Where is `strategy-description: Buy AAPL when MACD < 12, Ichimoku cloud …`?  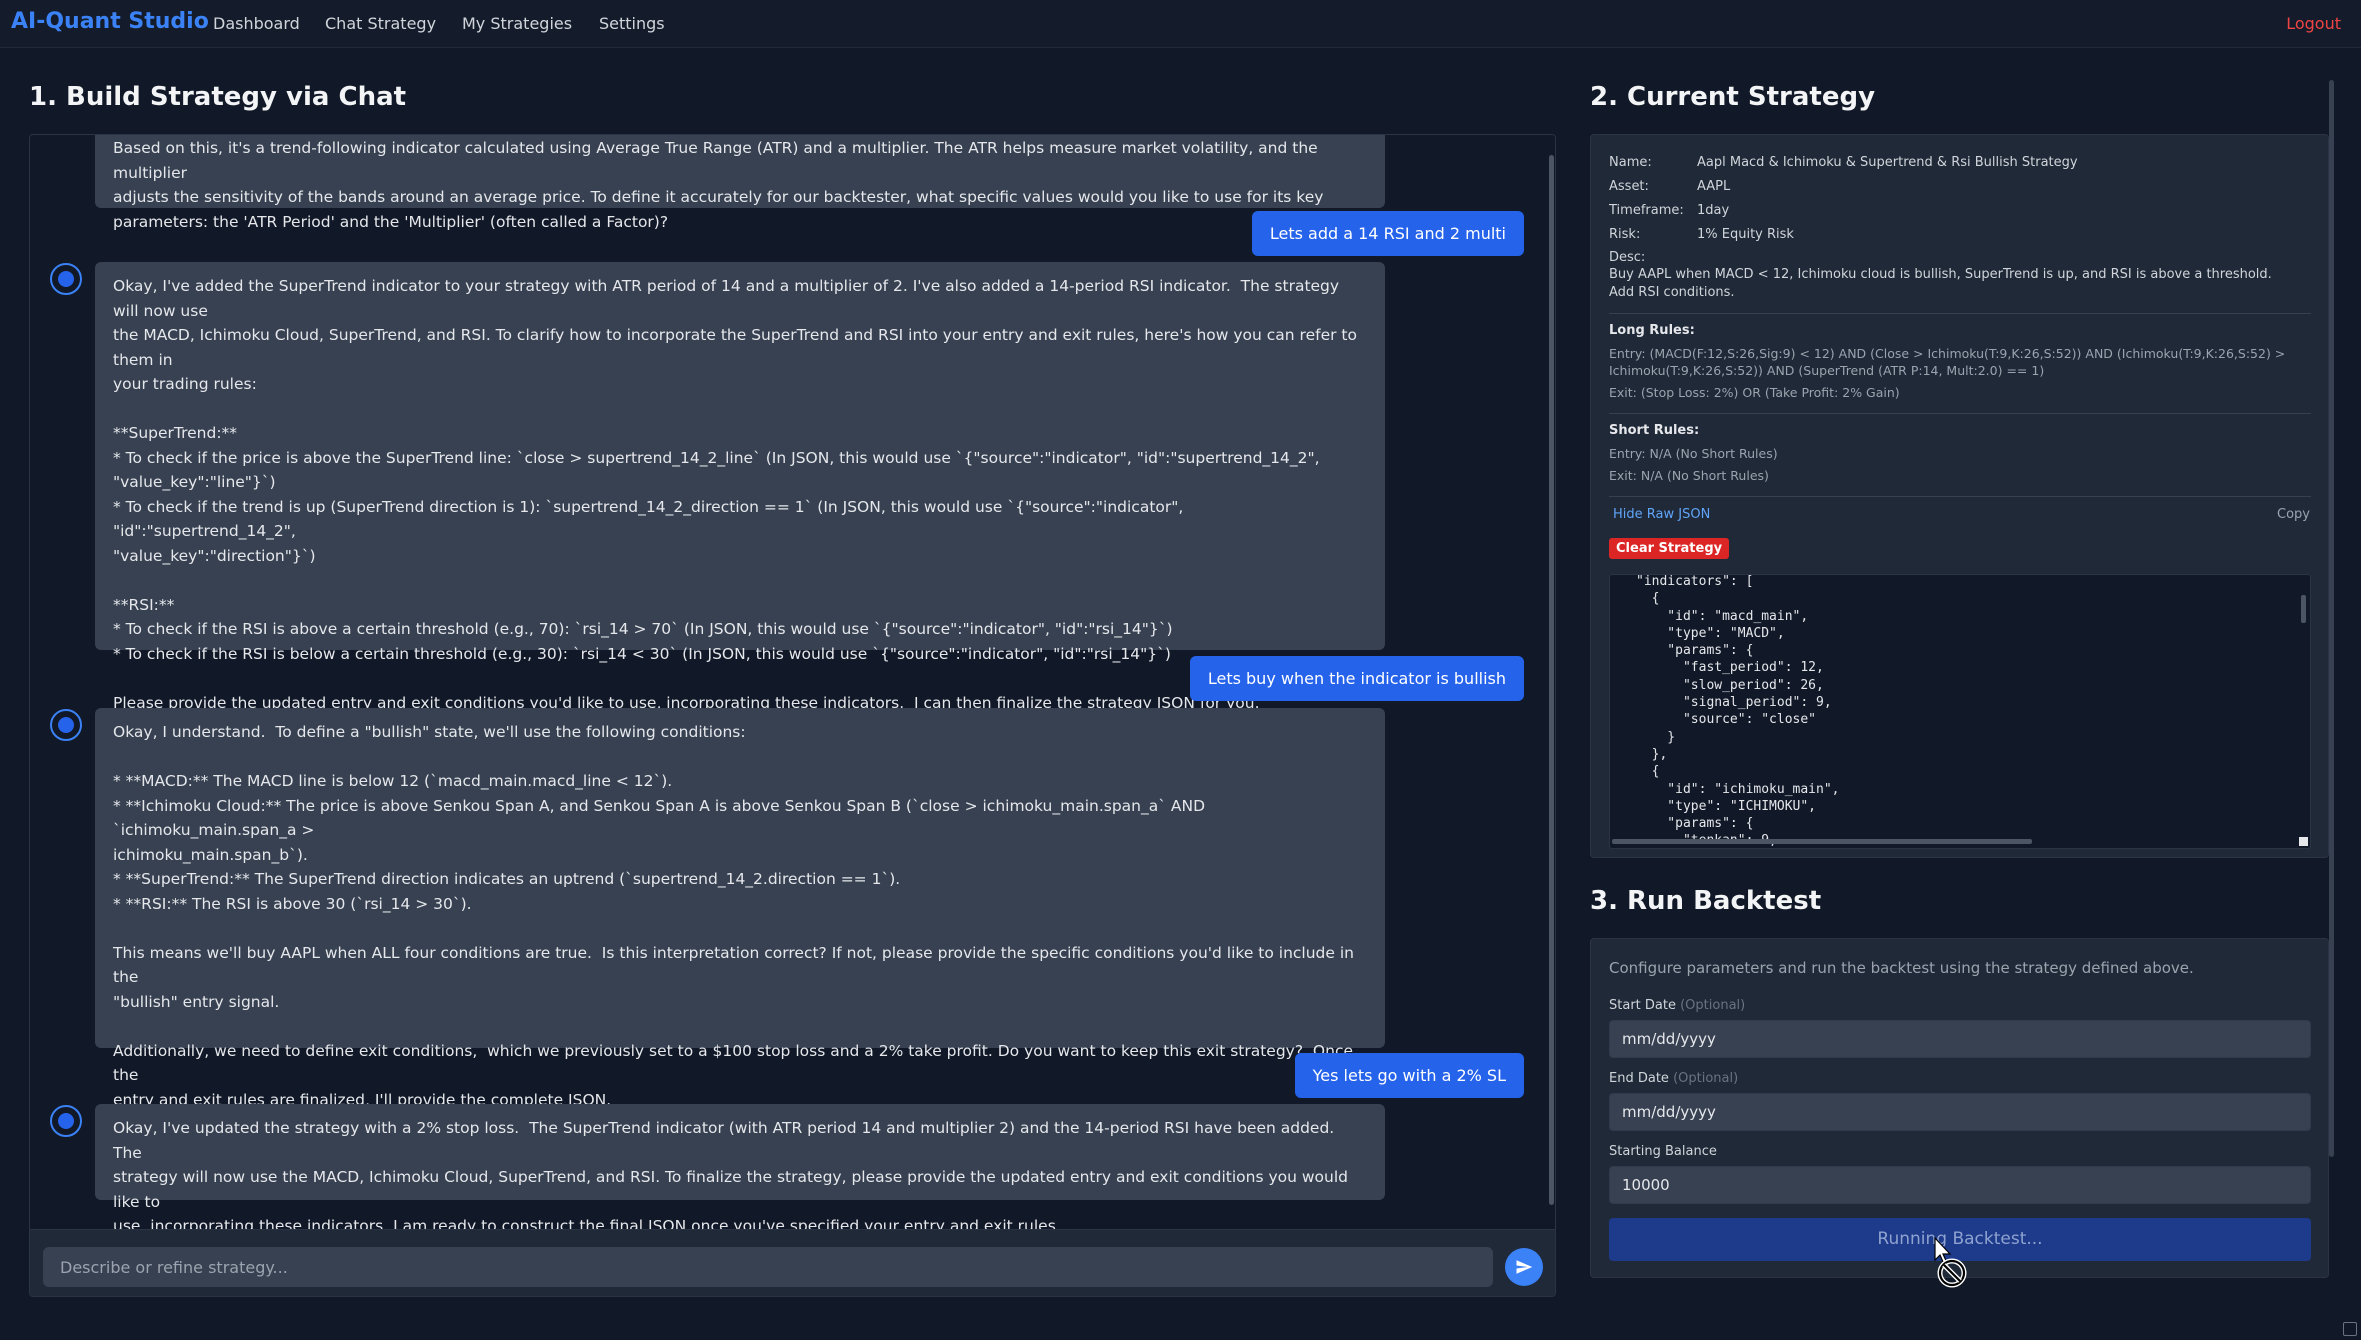 strategy-description: Buy AAPL when MACD < 12, Ichimoku cloud … is located at coordinates (1940, 283).